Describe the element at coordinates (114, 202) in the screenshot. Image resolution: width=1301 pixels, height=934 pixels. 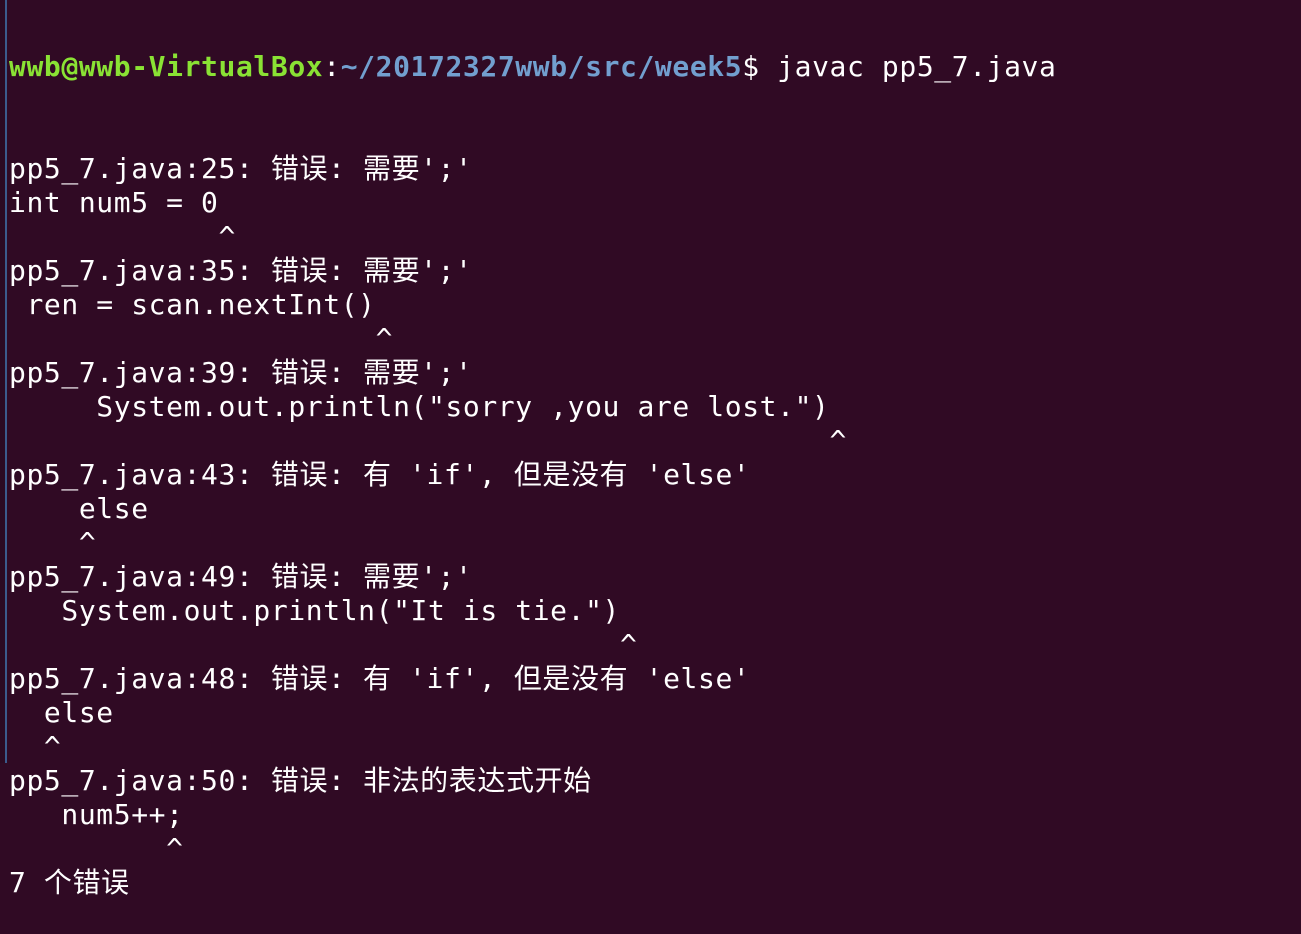
I see `output-line: int num5 = 0` at that location.